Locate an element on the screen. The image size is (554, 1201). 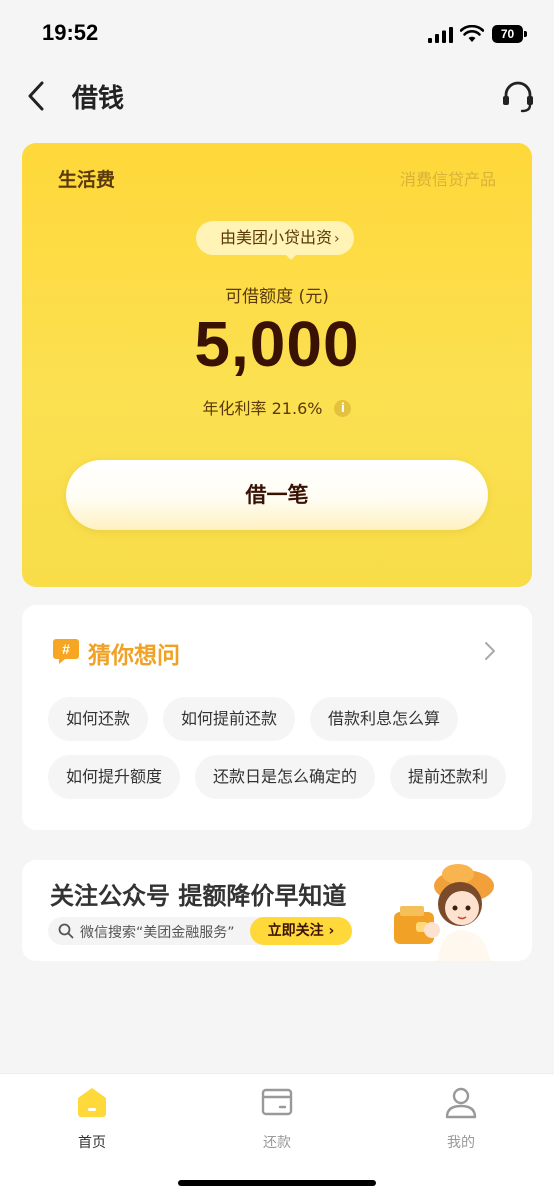
product-tag: 消费信贷产品 is located at coordinates (447, 179).